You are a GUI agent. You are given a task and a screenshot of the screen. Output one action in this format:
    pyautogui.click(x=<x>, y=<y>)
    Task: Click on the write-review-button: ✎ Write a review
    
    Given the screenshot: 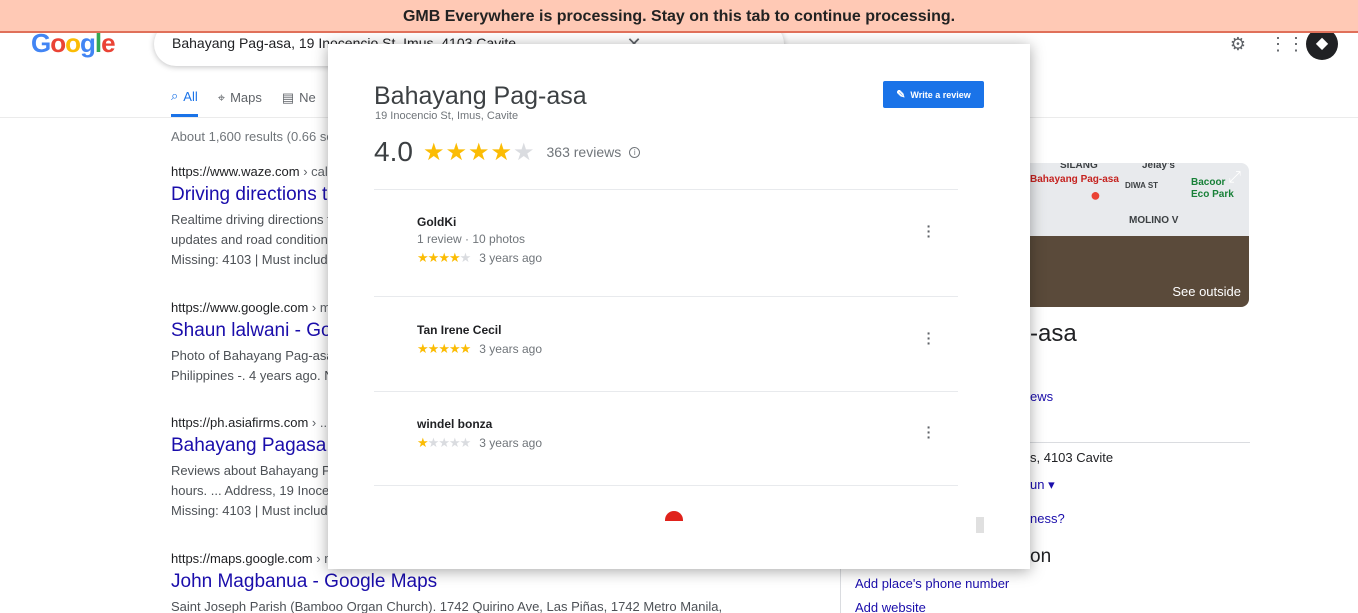 What is the action you would take?
    pyautogui.click(x=933, y=94)
    